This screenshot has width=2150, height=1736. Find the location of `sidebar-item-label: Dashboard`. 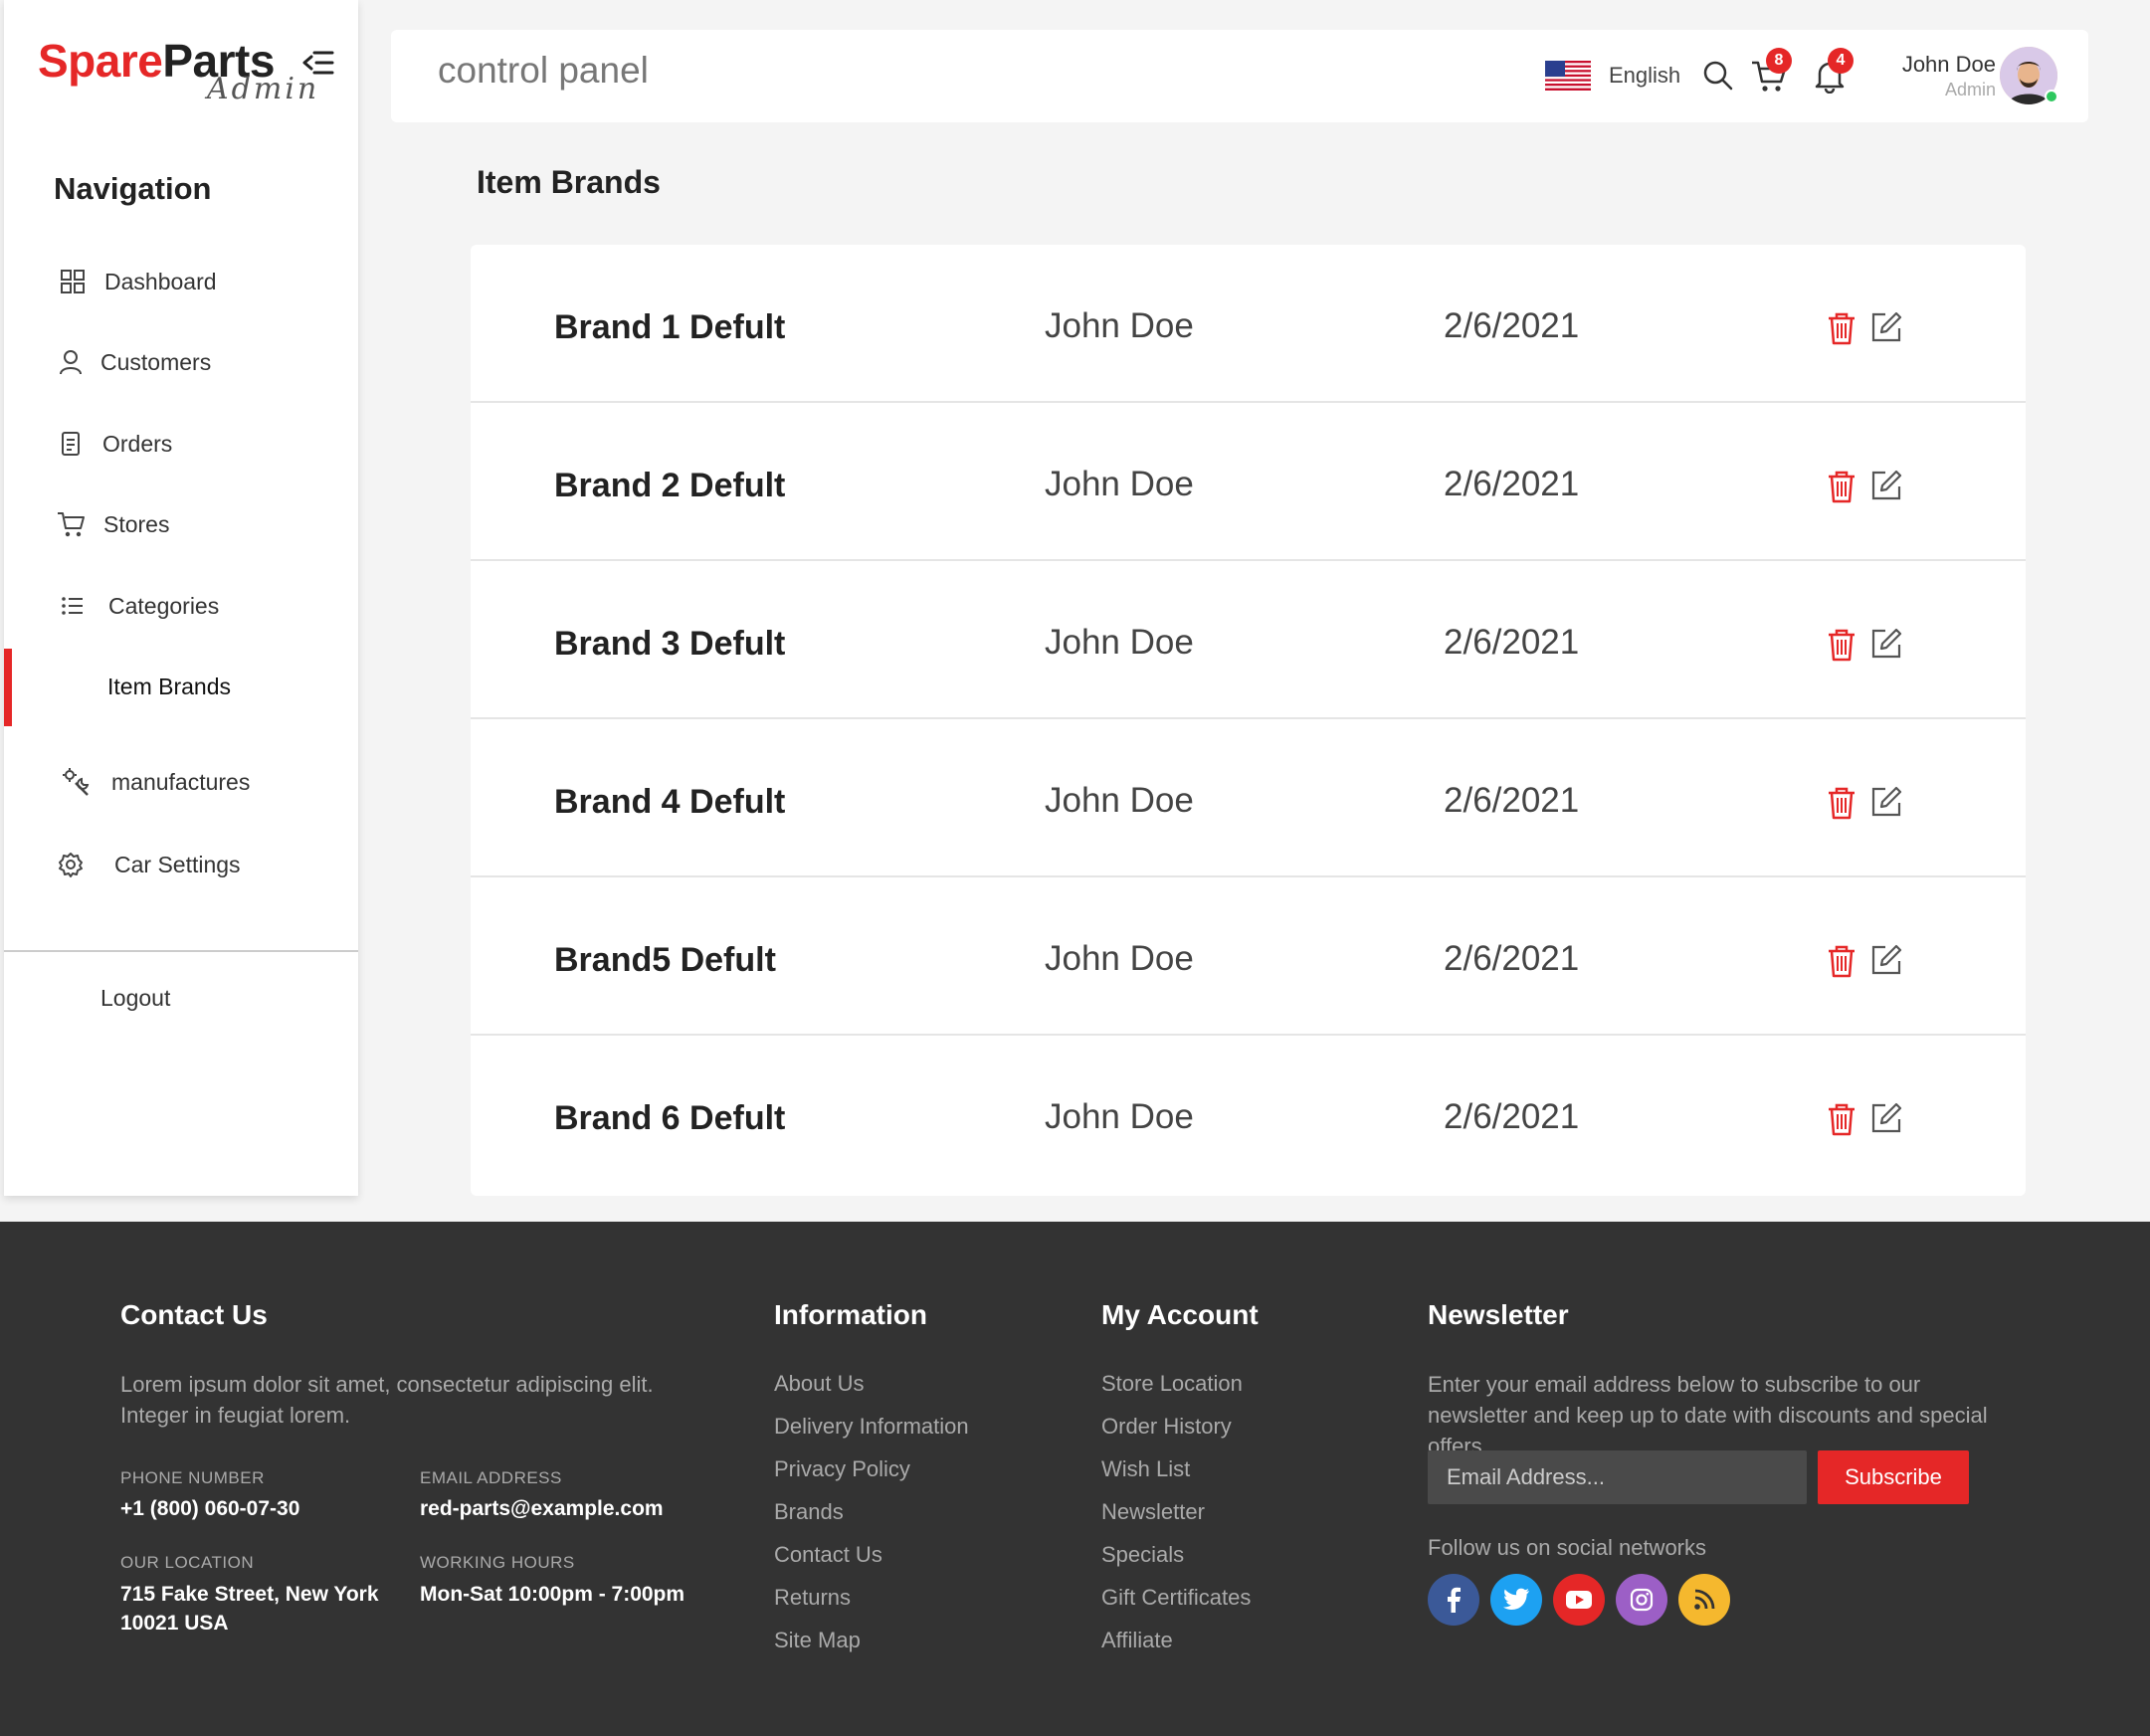

sidebar-item-label: Dashboard is located at coordinates (160, 281).